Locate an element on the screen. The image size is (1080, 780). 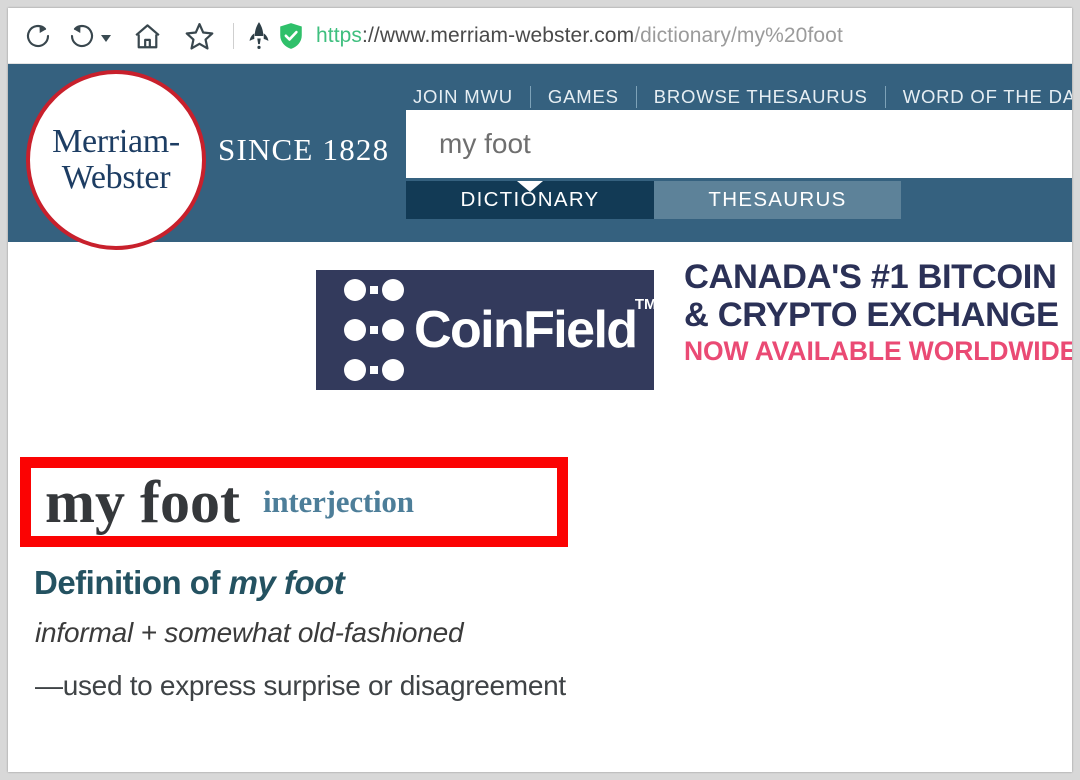
search-scope-tabs: DICTIONARY THESAURUS is located at coordinates (653, 200).